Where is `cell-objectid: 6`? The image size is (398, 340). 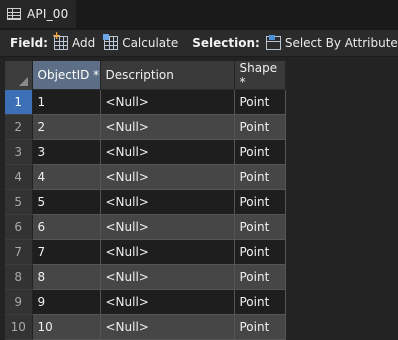
cell-objectid: 6 is located at coordinates (66, 227).